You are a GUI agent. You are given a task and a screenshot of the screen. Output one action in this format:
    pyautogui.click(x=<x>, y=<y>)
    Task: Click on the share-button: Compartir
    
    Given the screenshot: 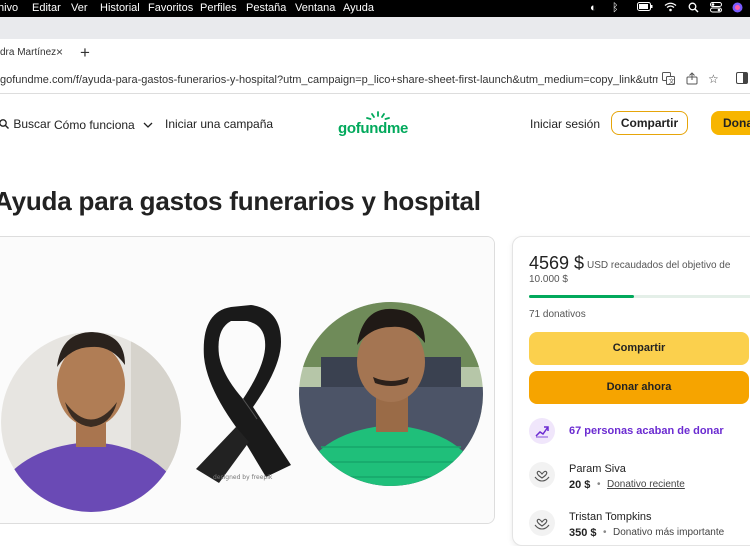 What is the action you would take?
    pyautogui.click(x=639, y=348)
    